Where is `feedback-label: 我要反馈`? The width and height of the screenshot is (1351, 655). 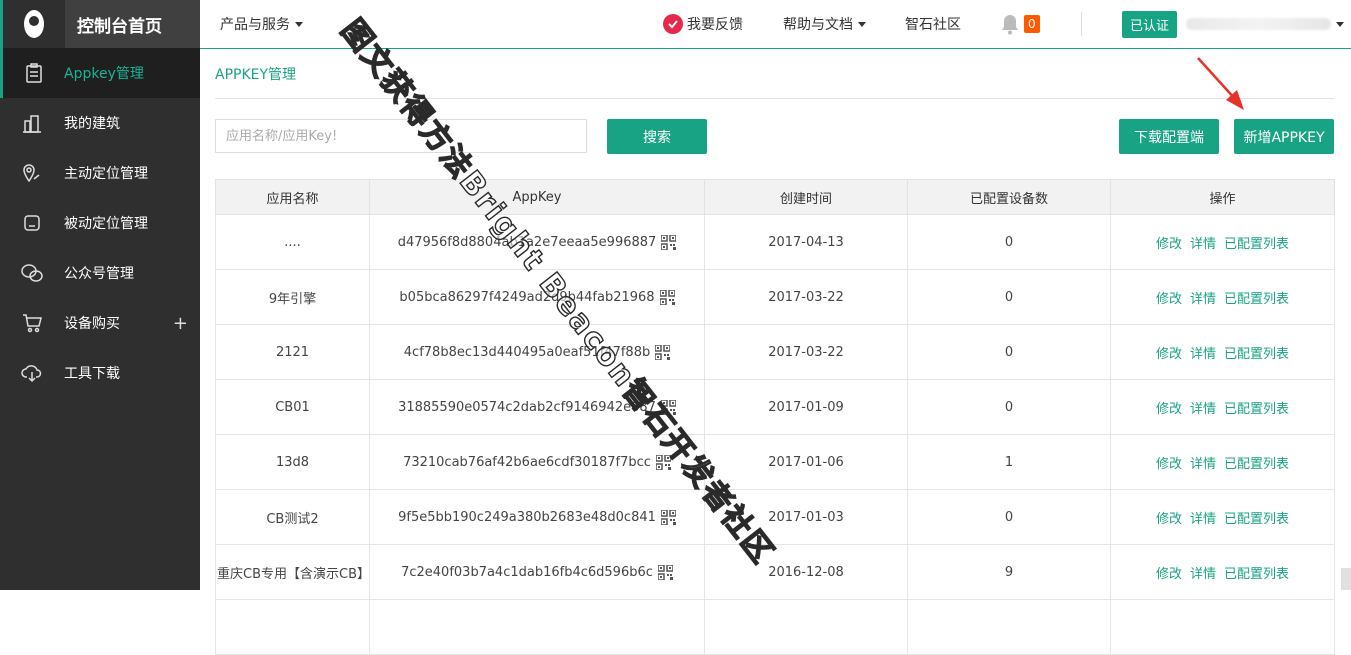
feedback-label: 我要反馈 is located at coordinates (715, 25).